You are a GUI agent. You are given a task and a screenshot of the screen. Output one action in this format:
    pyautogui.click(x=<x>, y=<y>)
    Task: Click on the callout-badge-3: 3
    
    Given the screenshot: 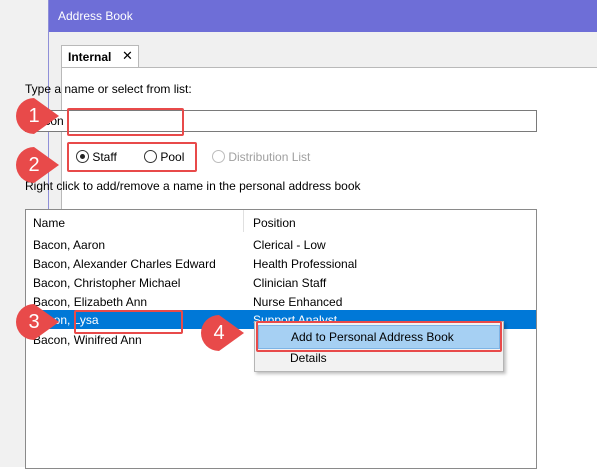 What is the action you would take?
    pyautogui.click(x=38, y=322)
    